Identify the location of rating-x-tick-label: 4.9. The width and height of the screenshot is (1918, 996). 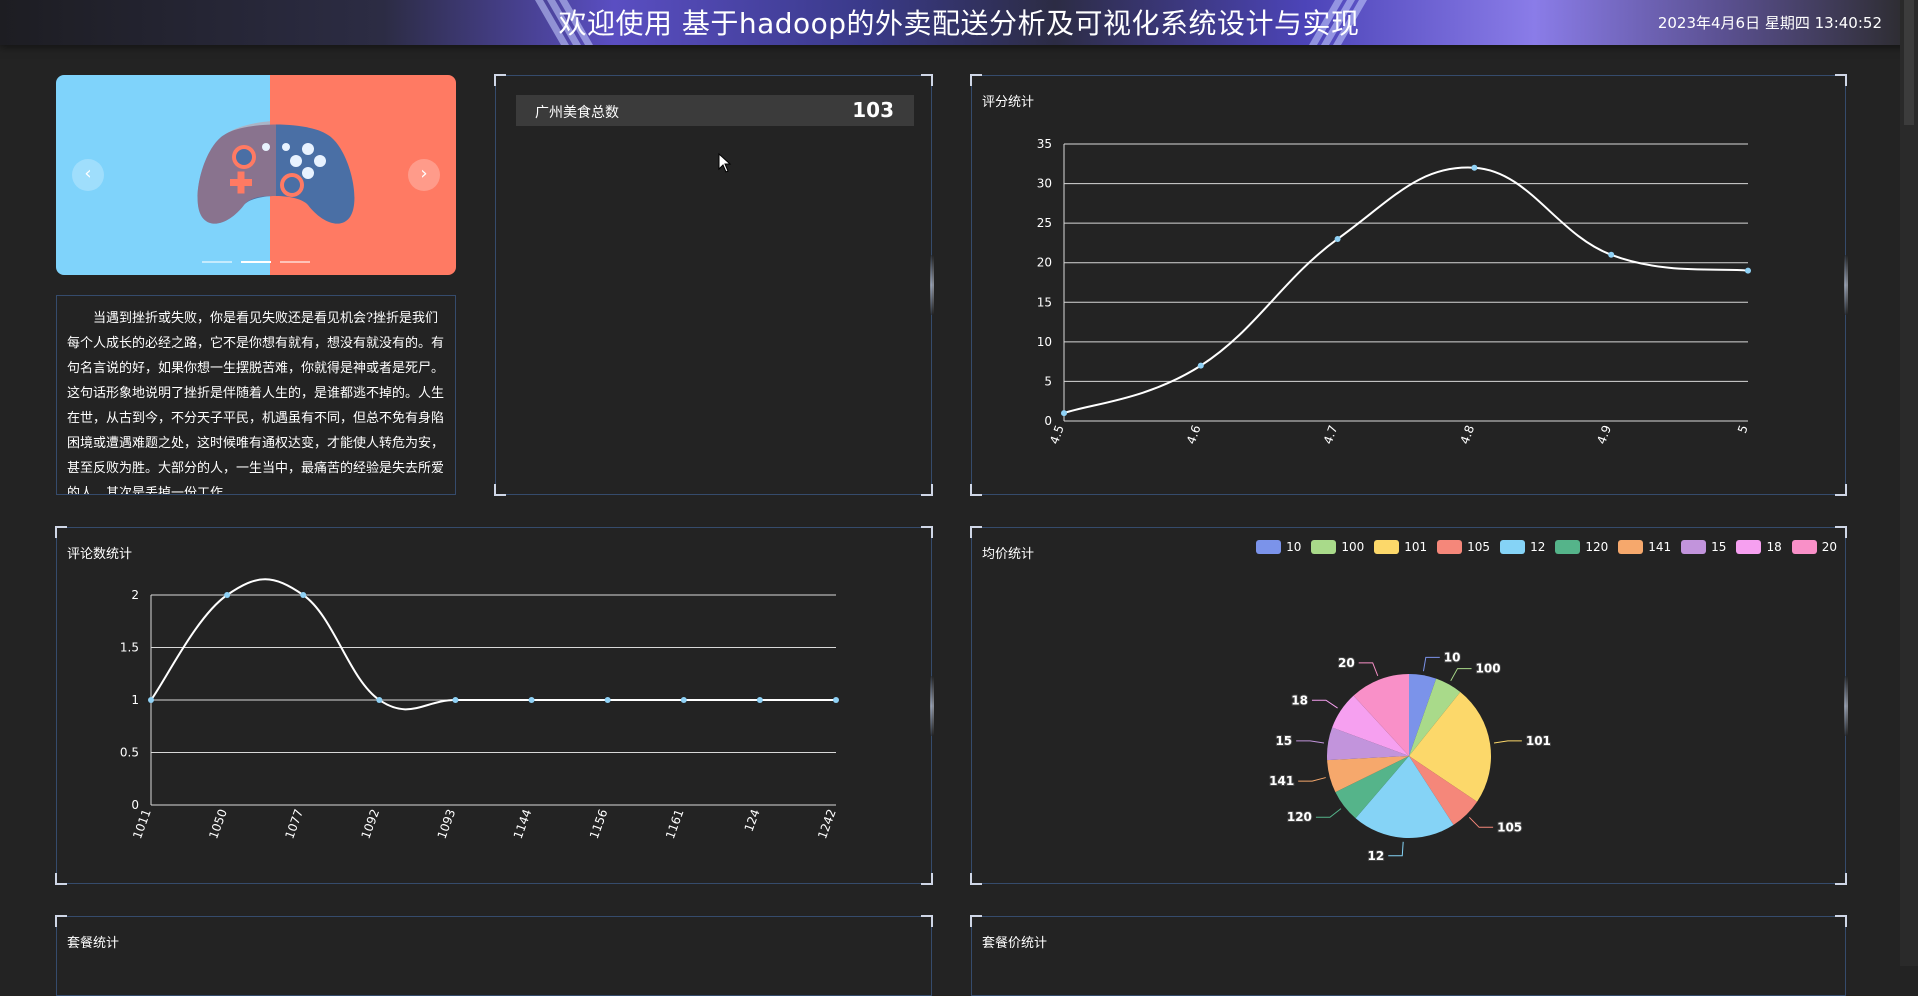
(1604, 434).